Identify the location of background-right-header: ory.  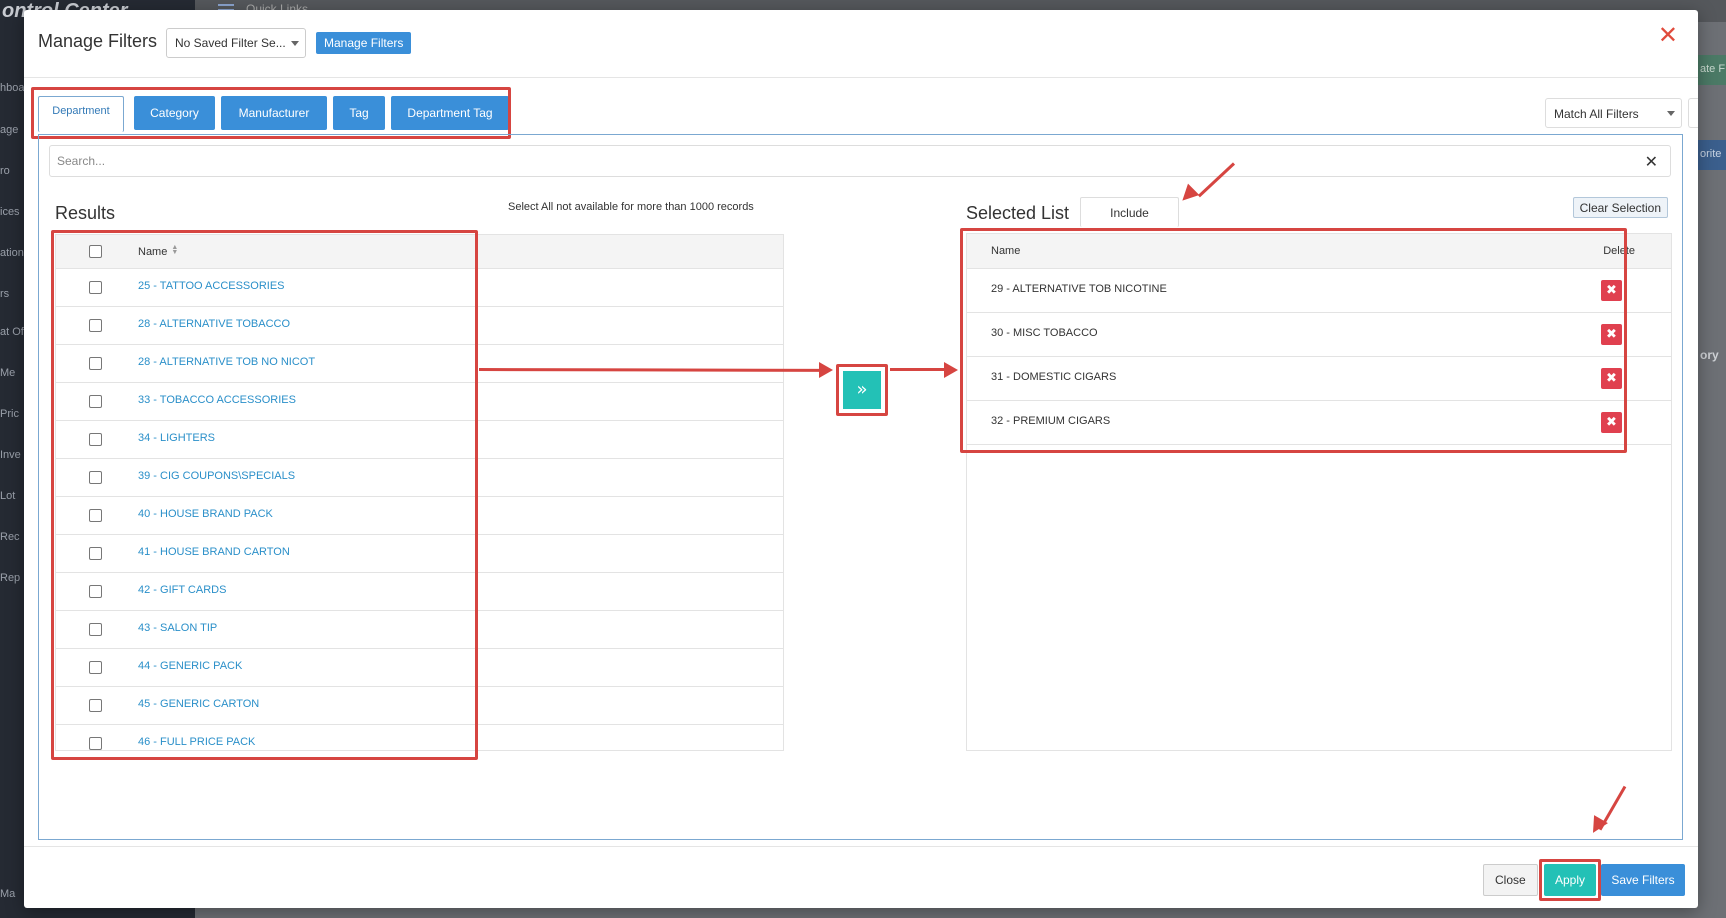
(1709, 355).